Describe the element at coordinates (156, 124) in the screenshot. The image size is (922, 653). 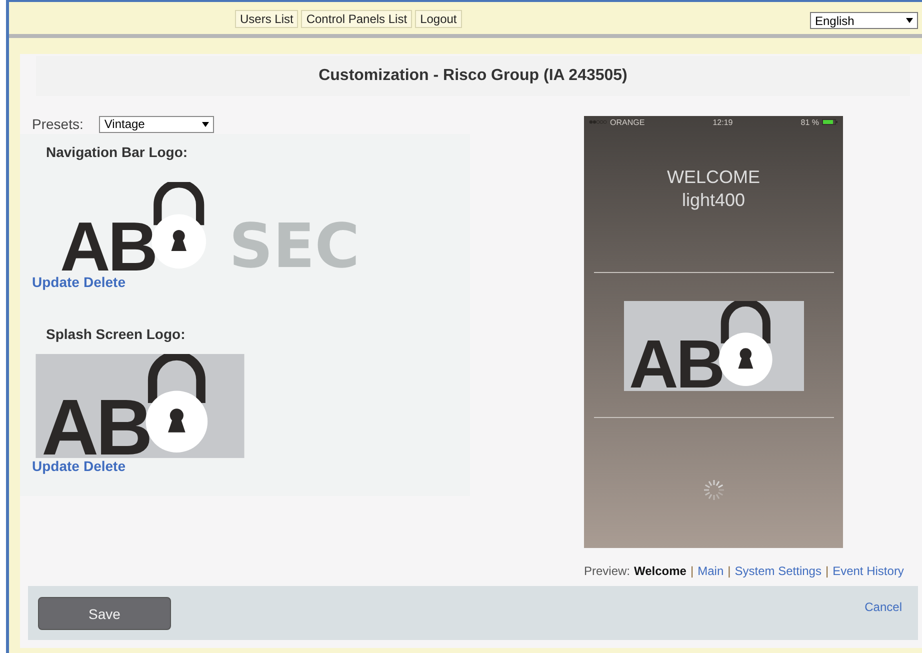
I see `presets-select: Vintage` at that location.